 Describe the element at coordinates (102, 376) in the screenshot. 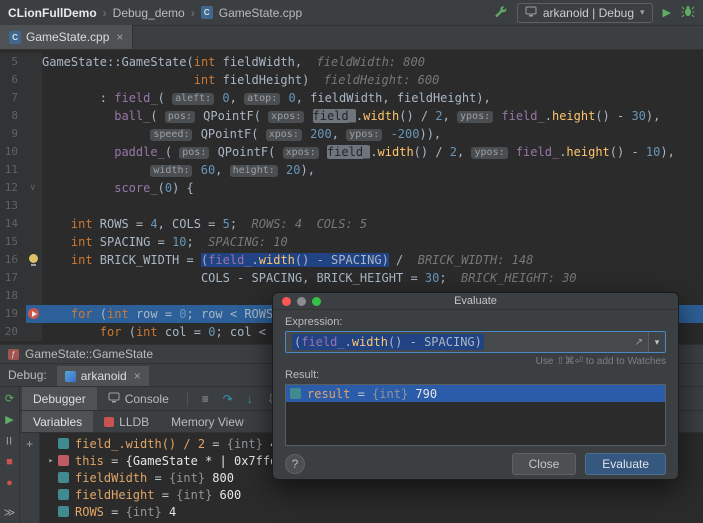

I see `debug-session-tab: arkanoid ×` at that location.